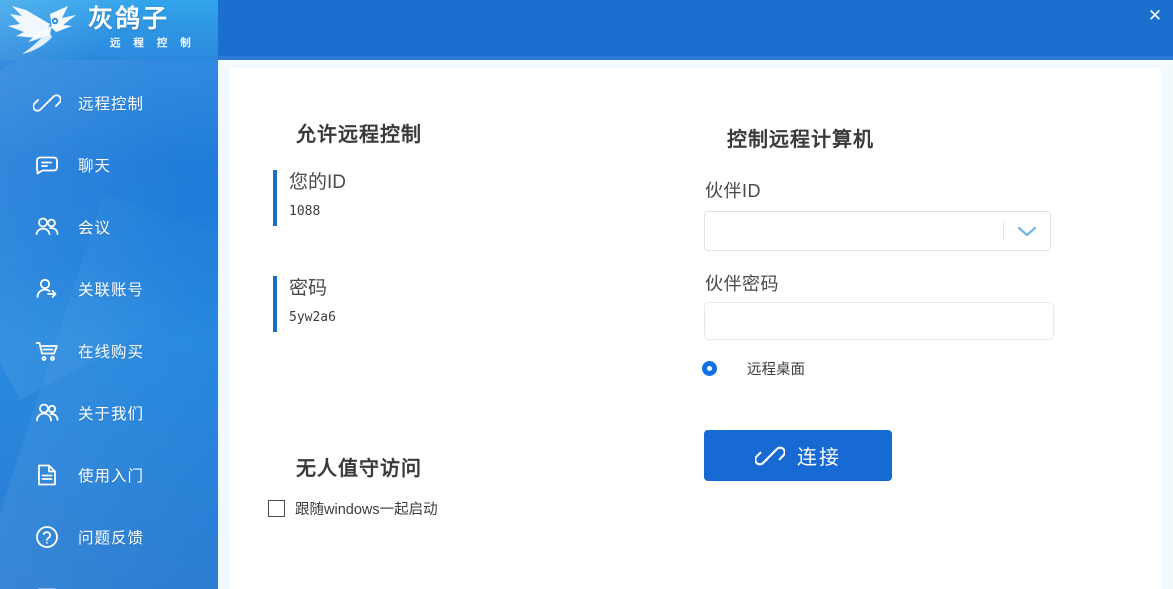 The width and height of the screenshot is (1173, 589). Describe the element at coordinates (695, 30) in the screenshot. I see `title-bar: ✕` at that location.